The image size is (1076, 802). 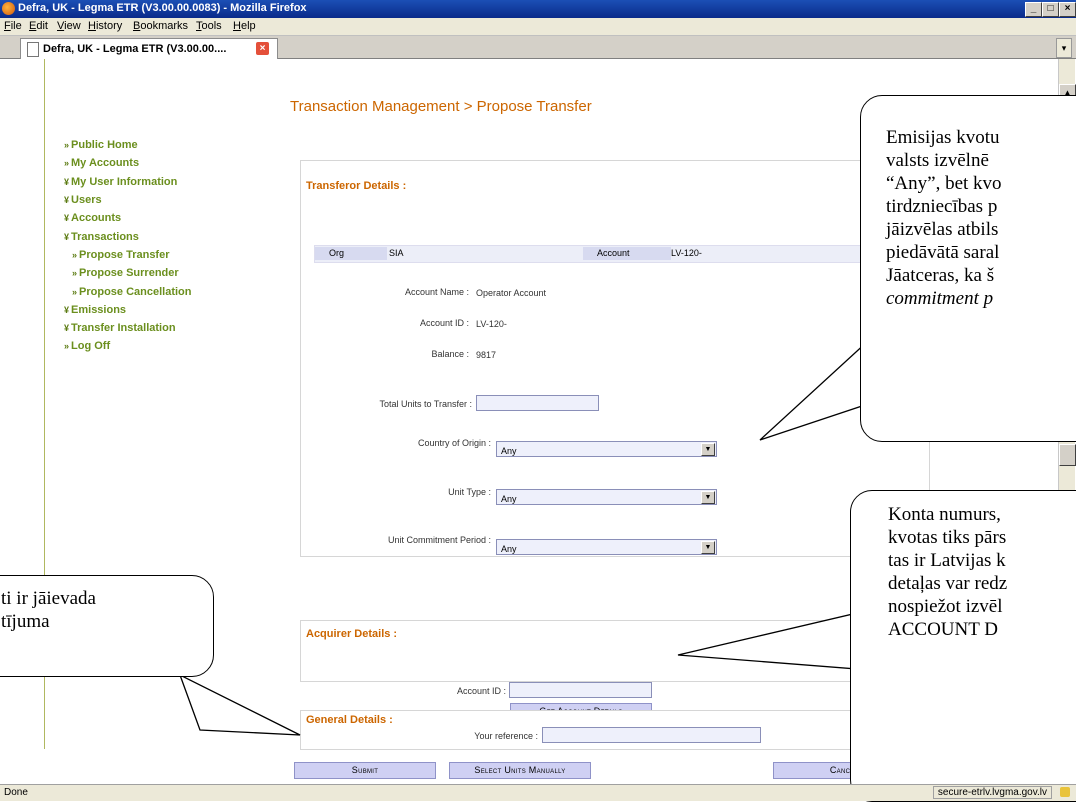 What do you see at coordinates (1067, 455) in the screenshot?
I see `scrollbar-thumb` at bounding box center [1067, 455].